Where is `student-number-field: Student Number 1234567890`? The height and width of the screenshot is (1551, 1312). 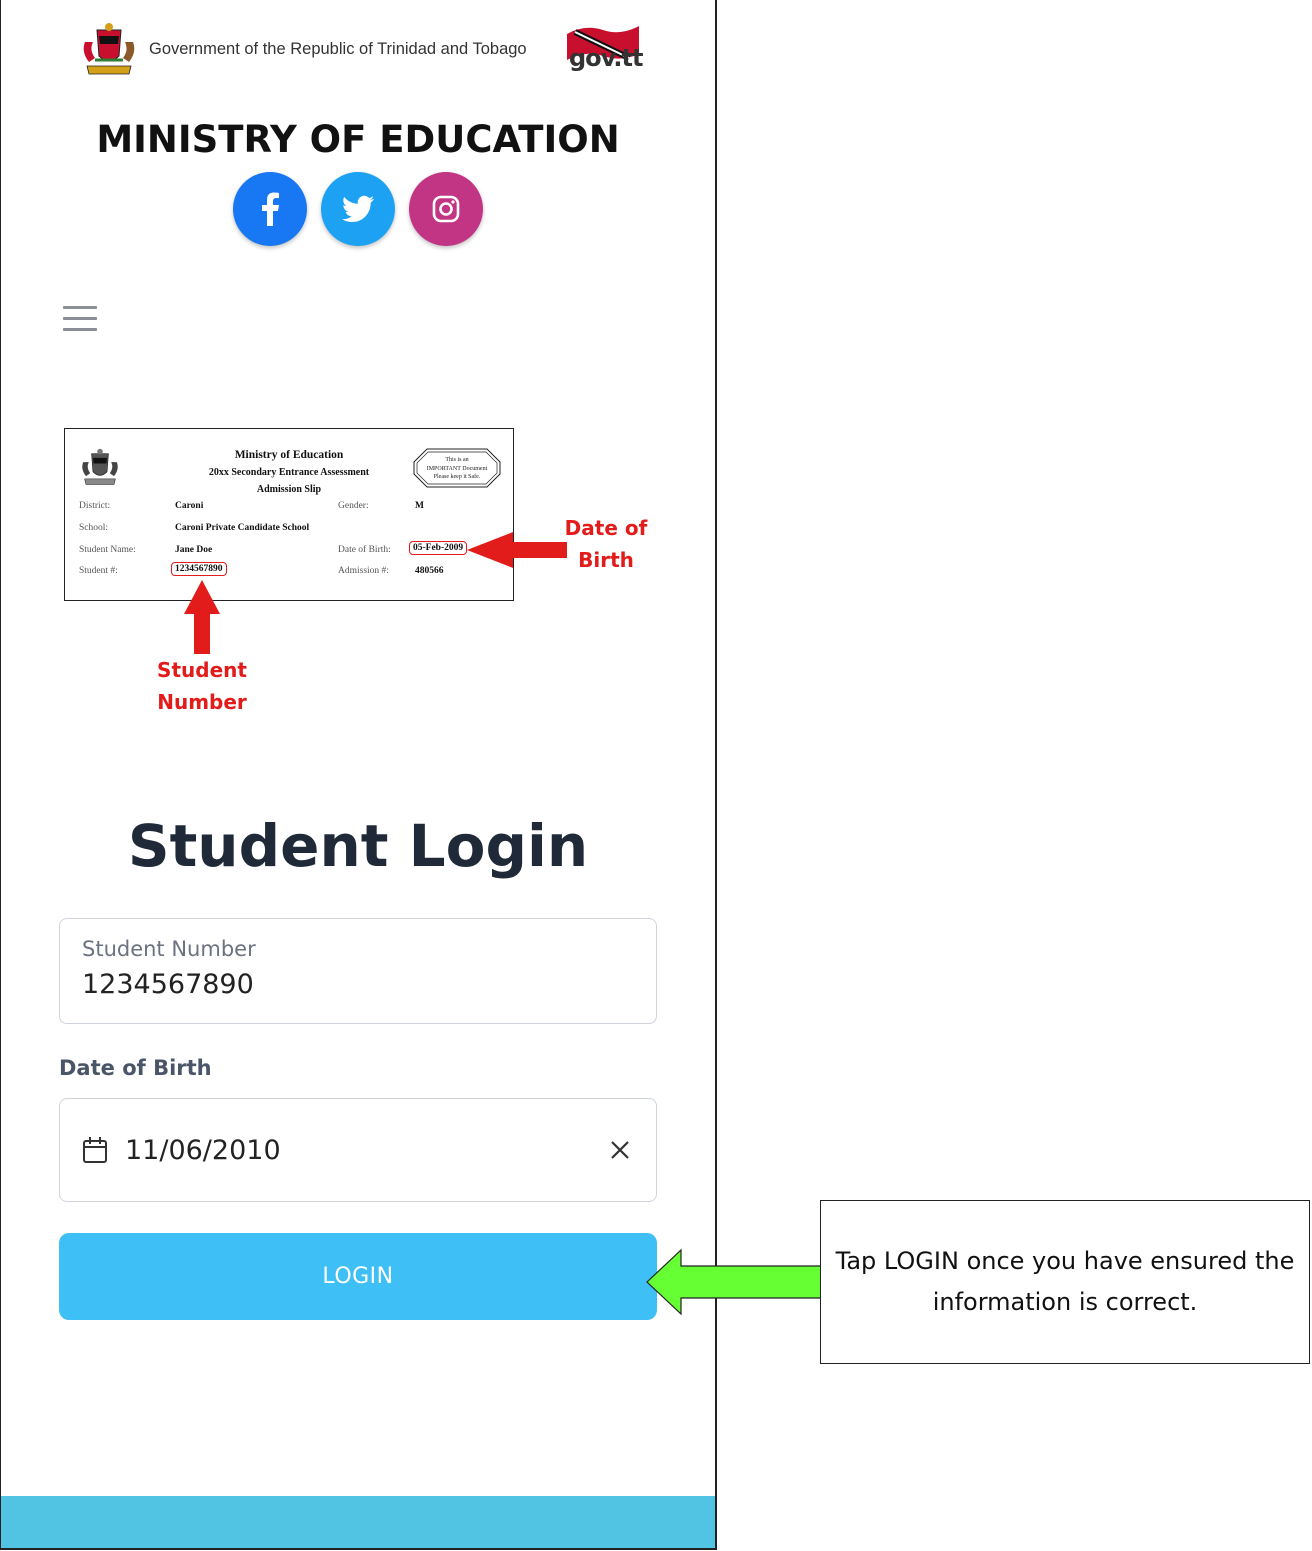
student-number-field: Student Number 1234567890 is located at coordinates (358, 971).